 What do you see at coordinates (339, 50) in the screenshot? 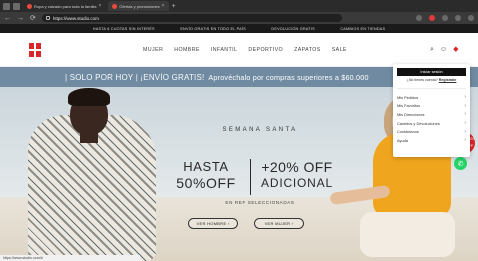
I see `nav-item-sale: SALE` at bounding box center [339, 50].